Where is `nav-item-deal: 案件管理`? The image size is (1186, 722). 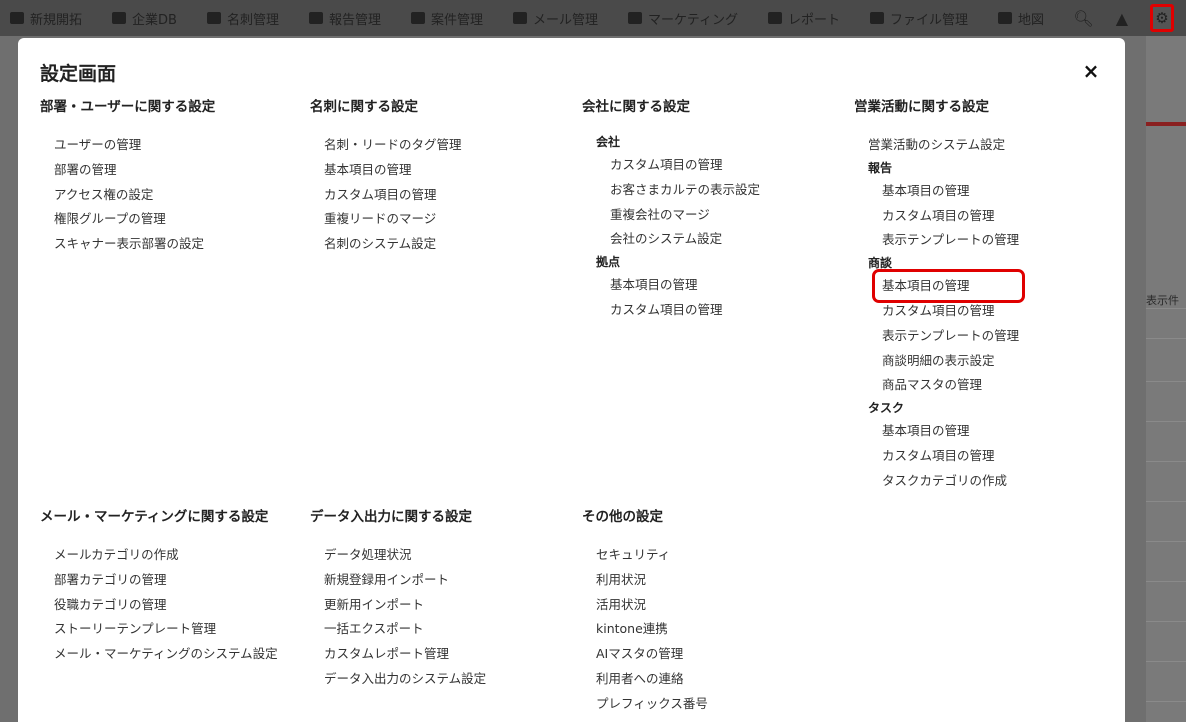 nav-item-deal: 案件管理 is located at coordinates (446, 18).